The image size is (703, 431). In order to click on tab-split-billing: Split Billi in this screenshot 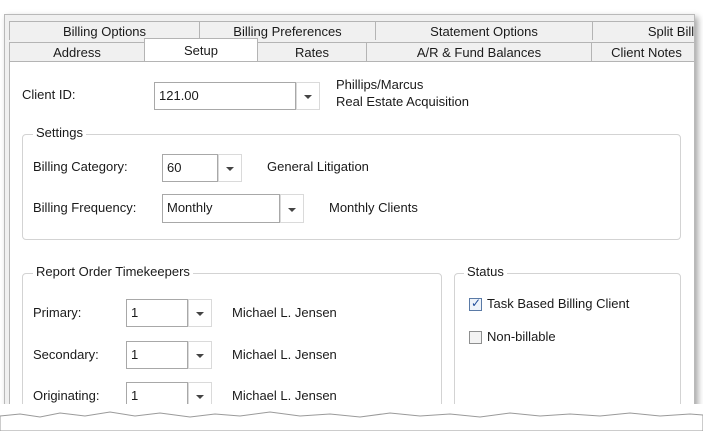, I will do `click(643, 30)`.